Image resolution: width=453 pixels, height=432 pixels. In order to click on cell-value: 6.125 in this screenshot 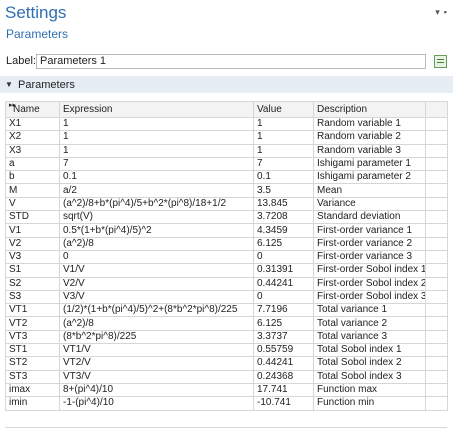, I will do `click(283, 323)`.